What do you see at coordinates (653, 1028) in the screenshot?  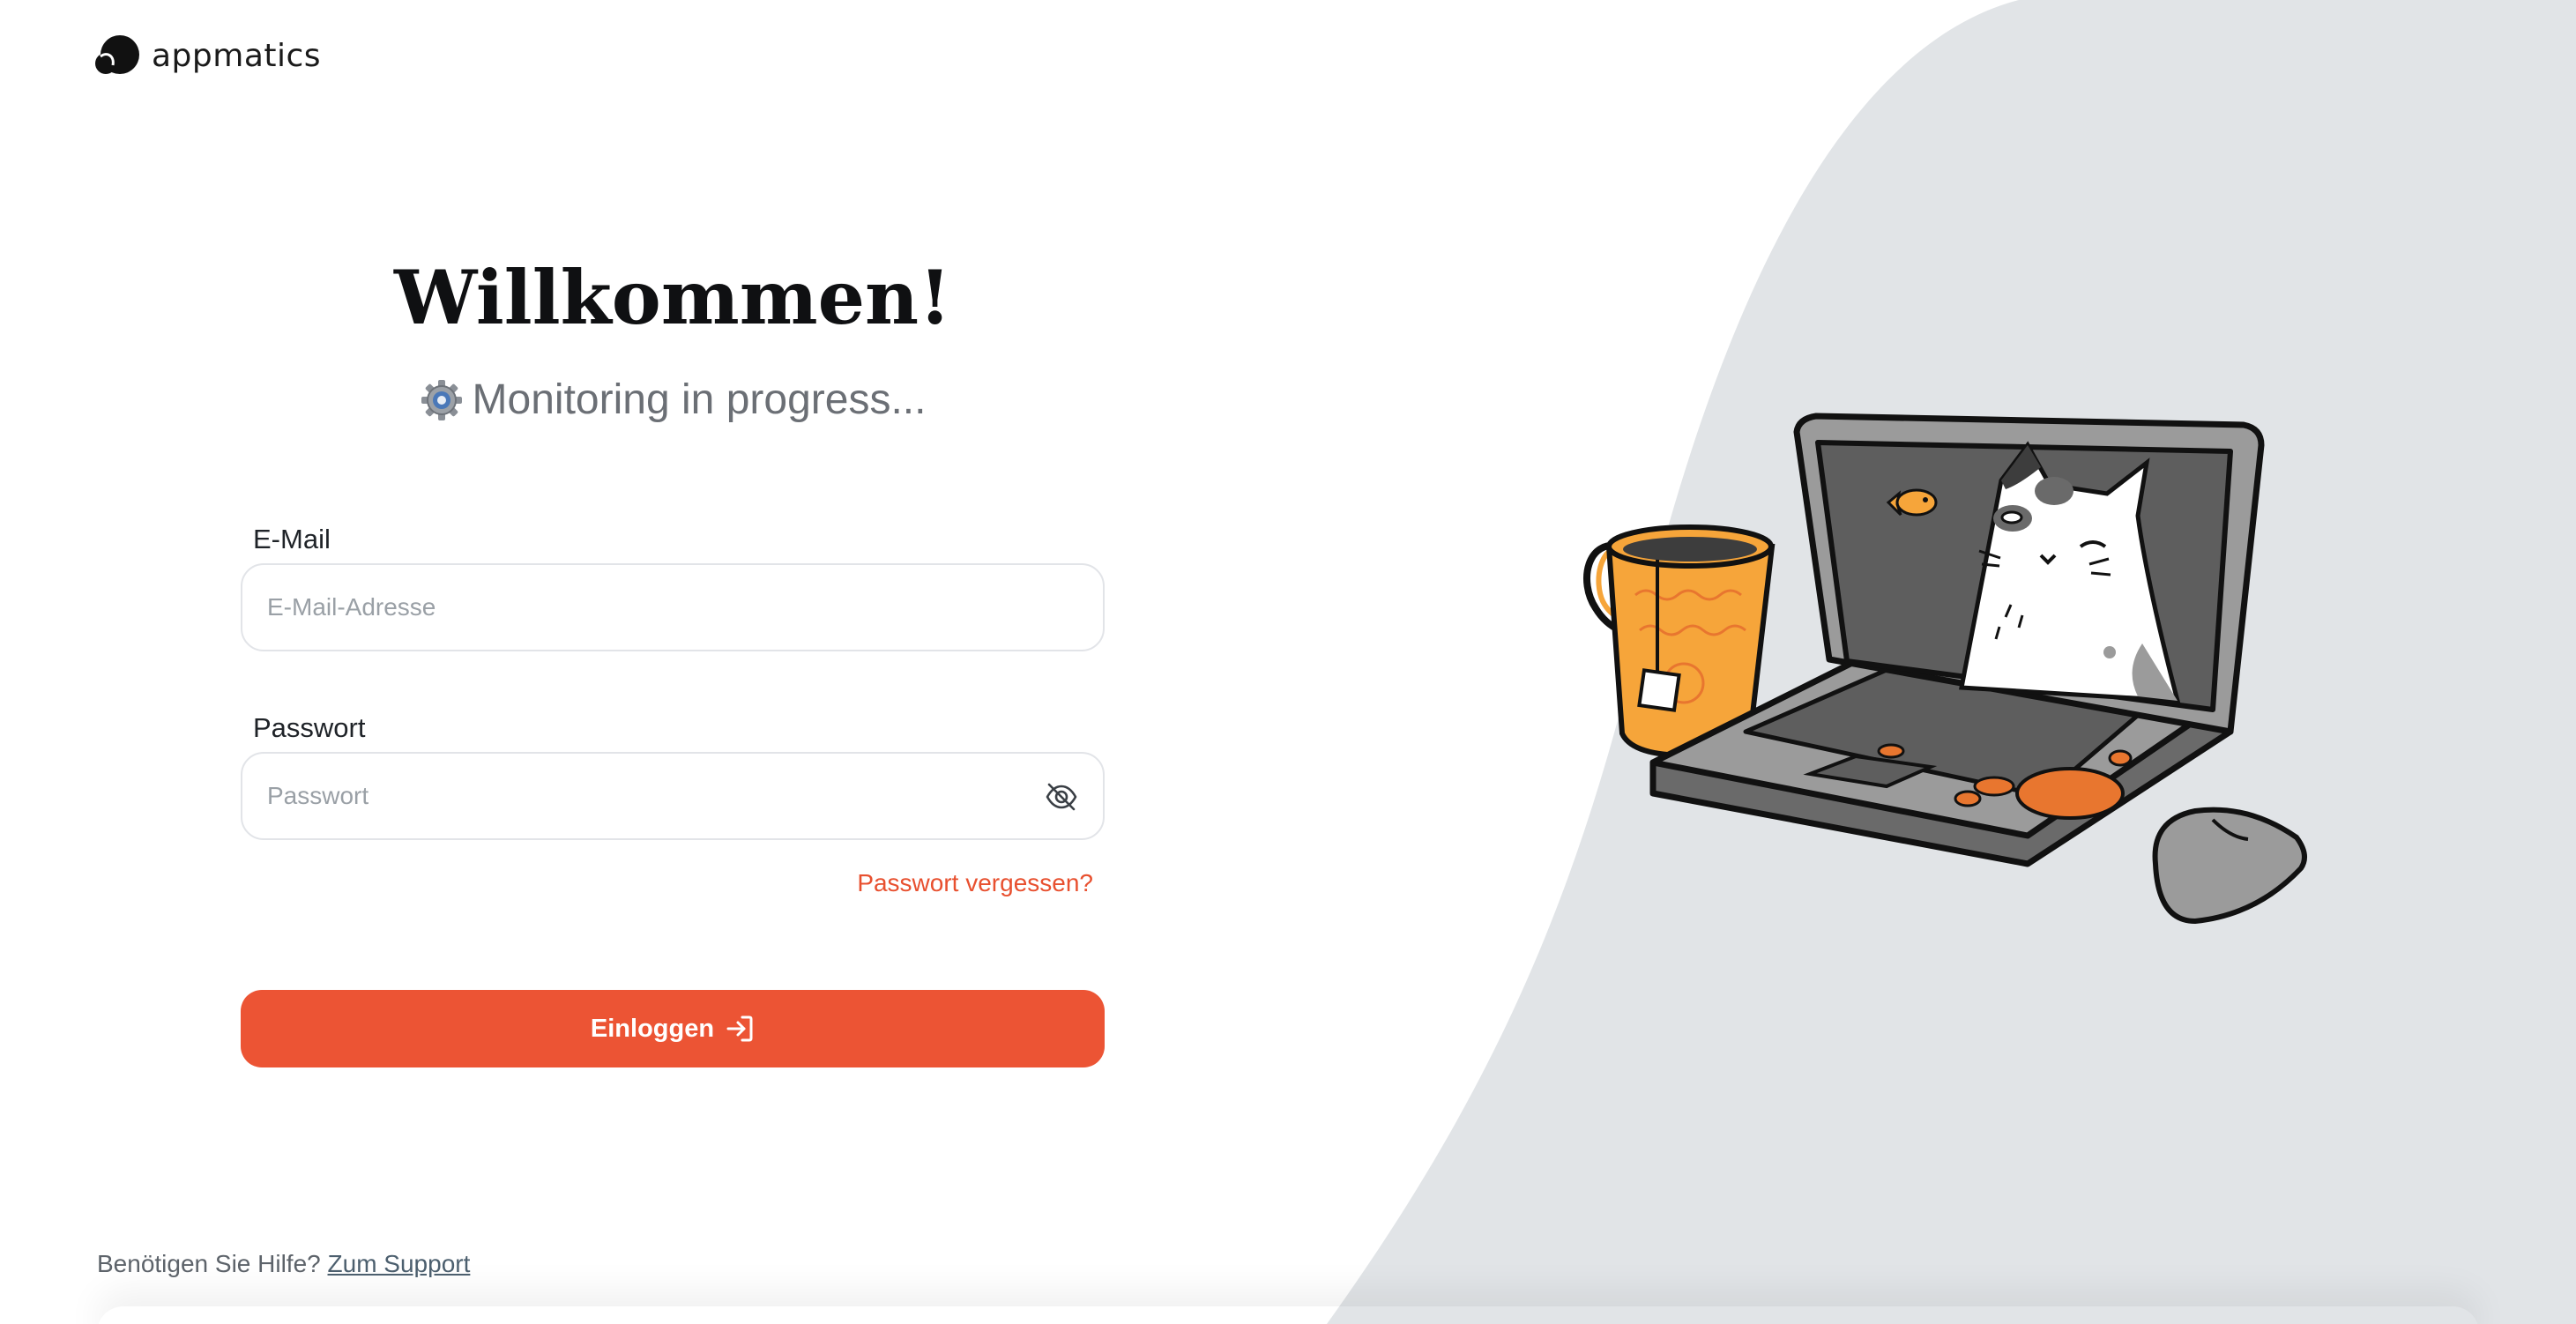 I see `login-button-label: Einloggen` at bounding box center [653, 1028].